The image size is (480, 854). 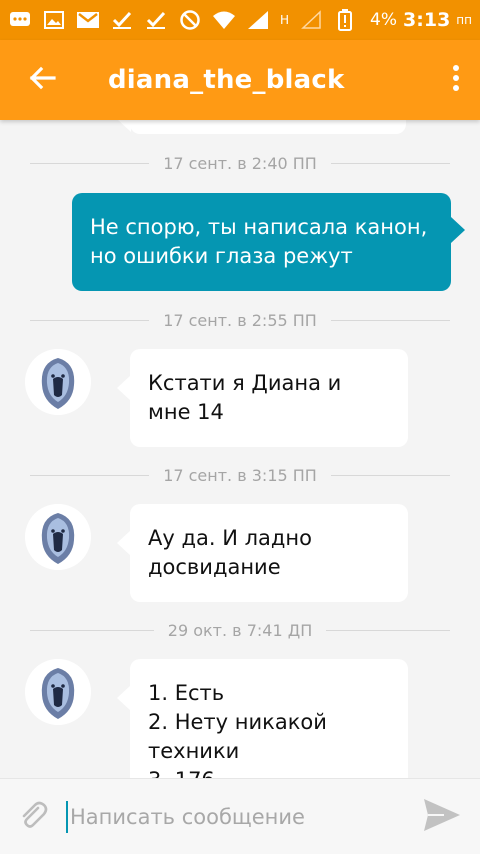 I want to click on message-bubble-incoming: Кстати я Диана и мне 14, so click(x=262, y=398).